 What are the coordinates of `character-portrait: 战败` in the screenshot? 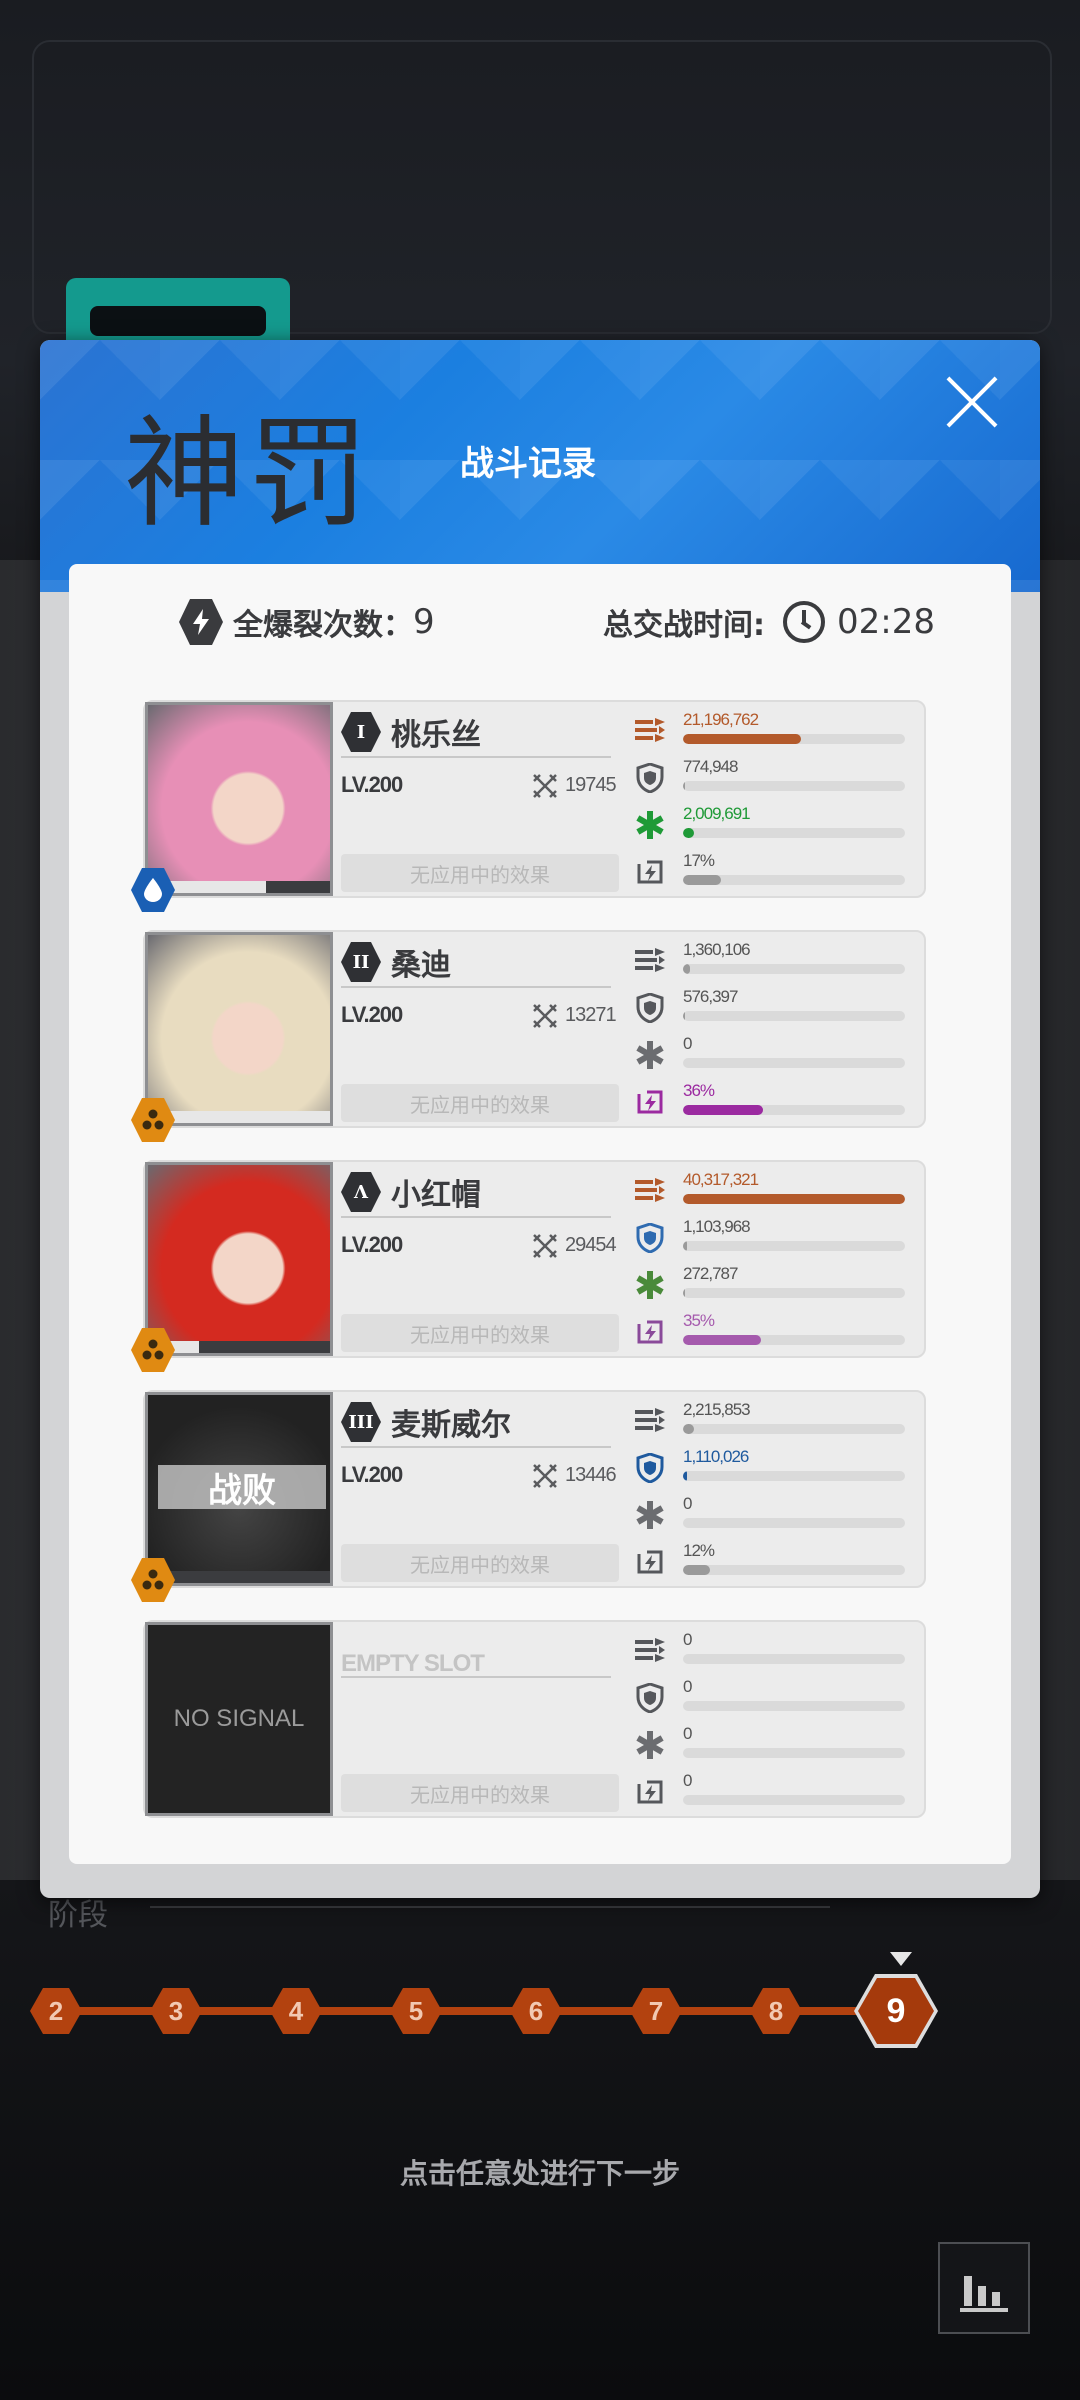 It's located at (239, 1489).